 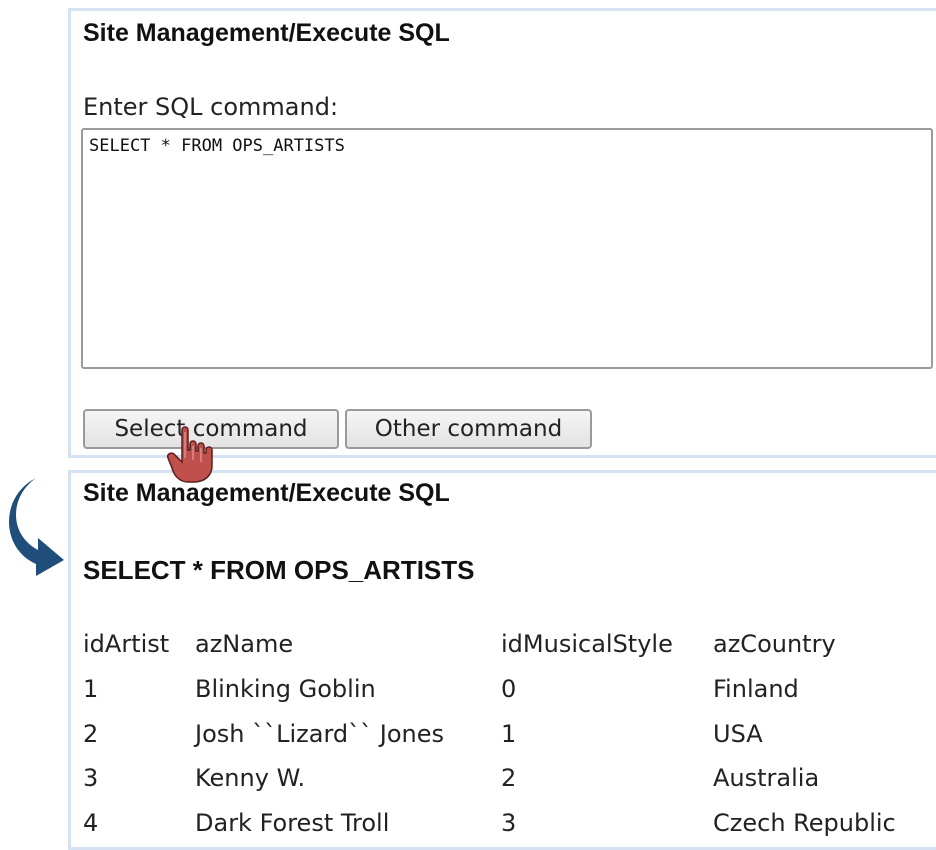 I want to click on table-cell: USA, so click(x=738, y=733).